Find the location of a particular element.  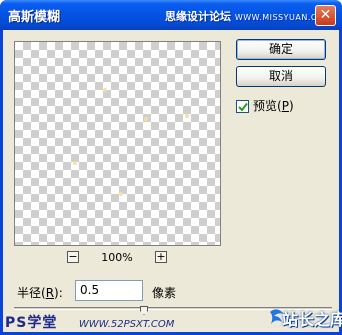

zoom-in-button: + is located at coordinates (161, 257).